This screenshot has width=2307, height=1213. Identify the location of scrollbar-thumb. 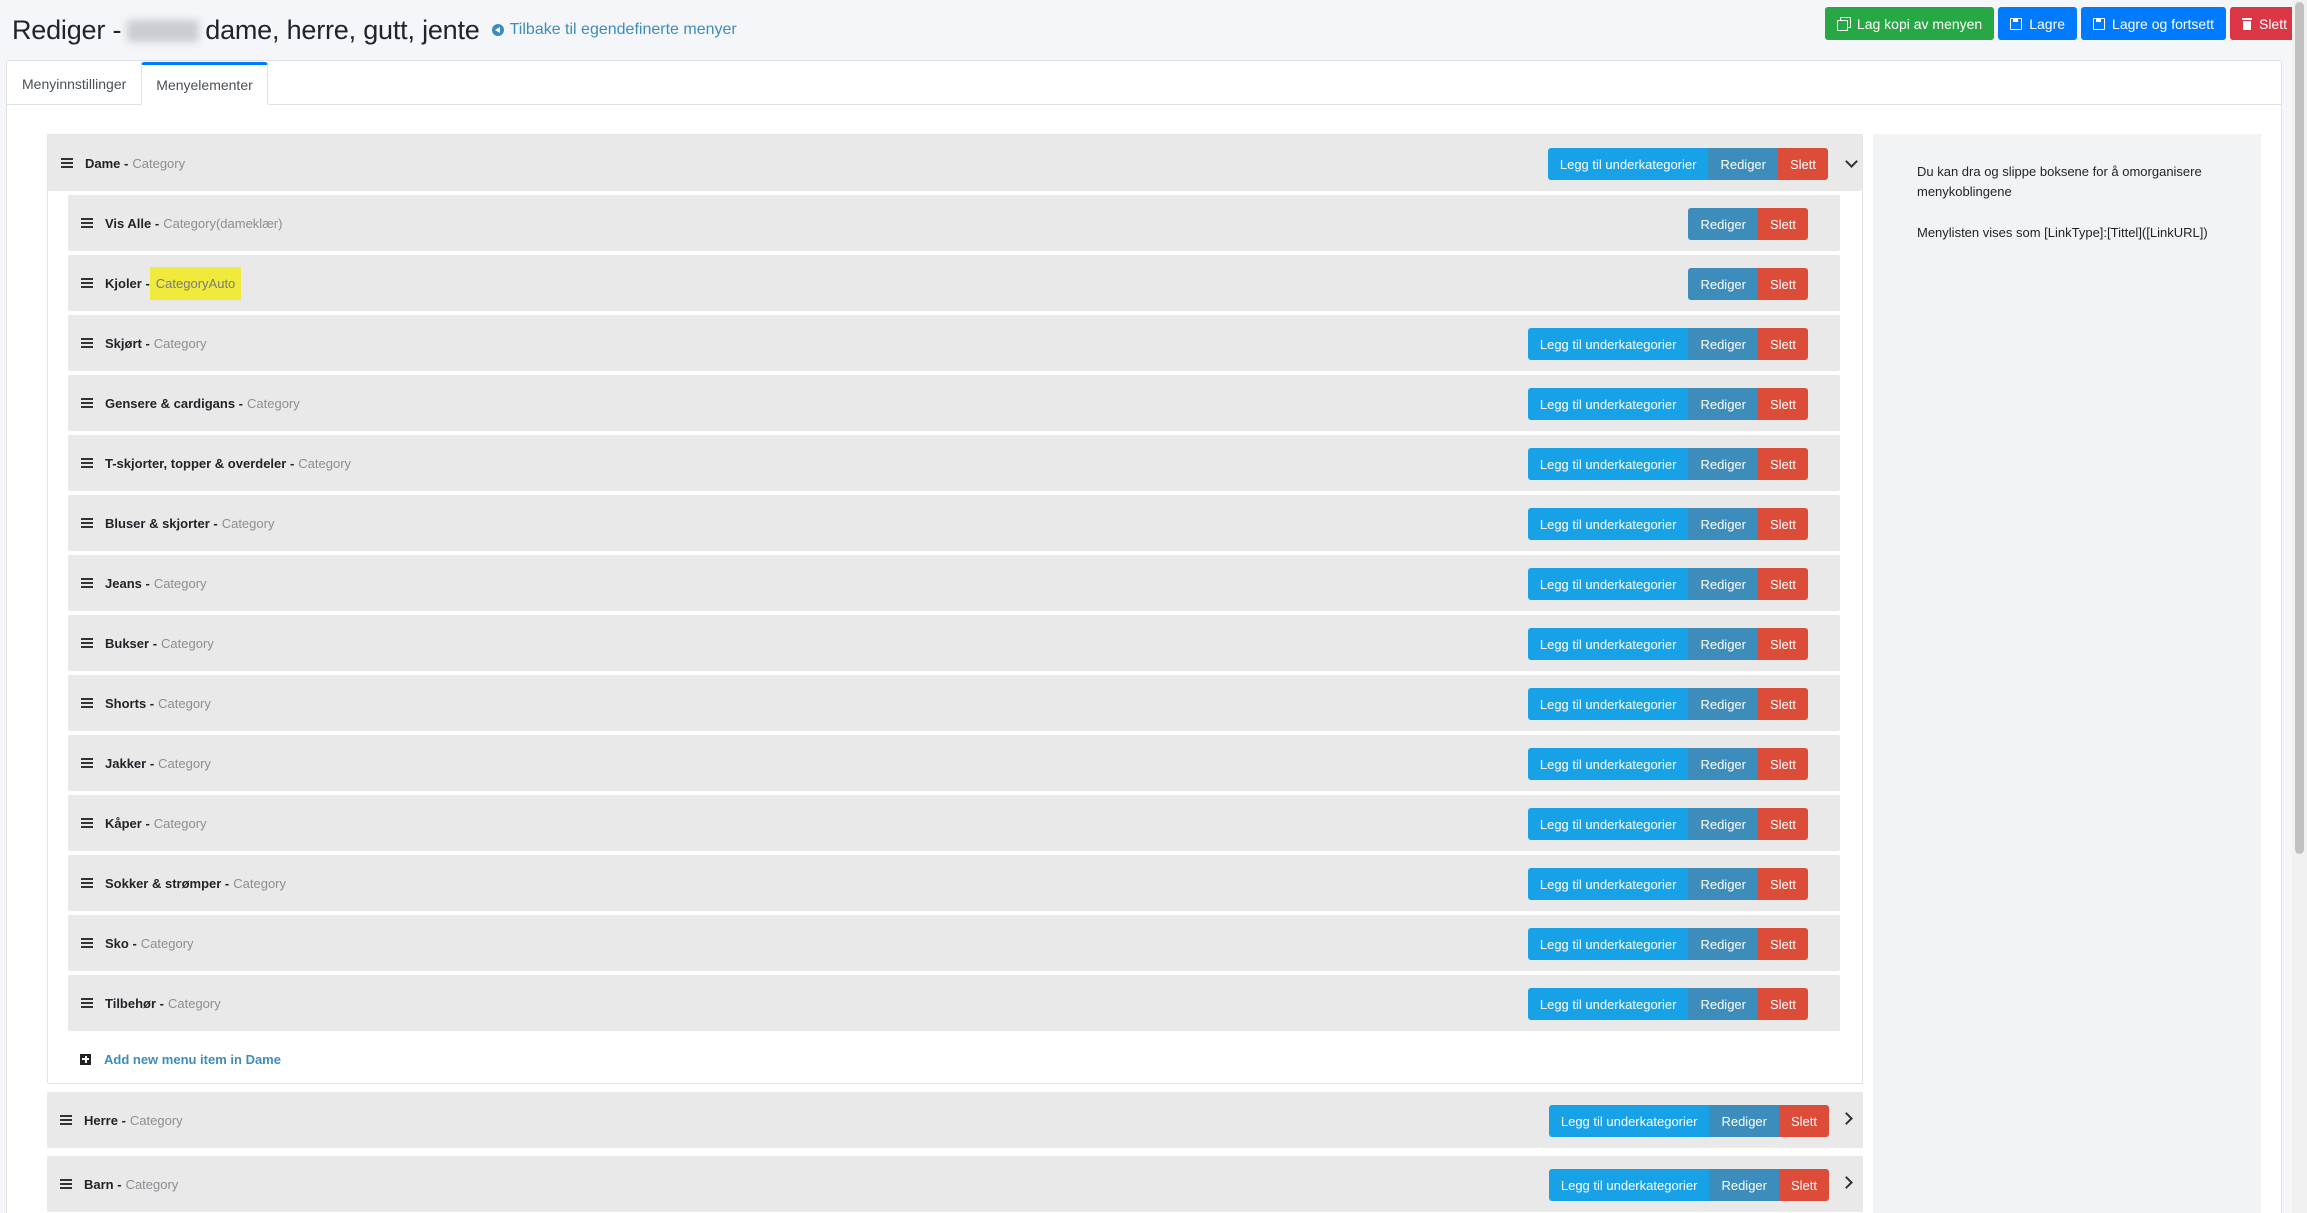
(2299, 428).